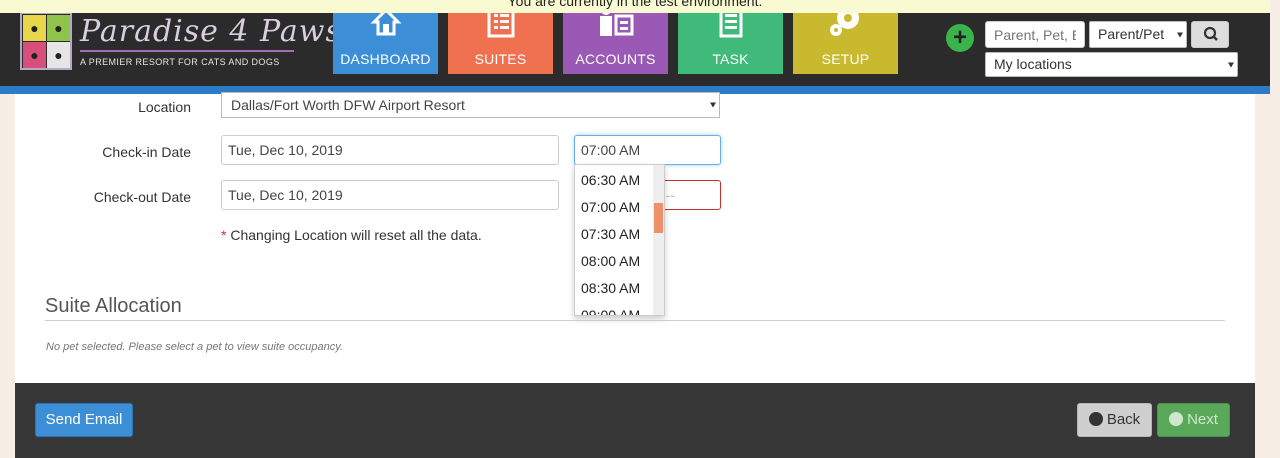  Describe the element at coordinates (1176, 419) in the screenshot. I see `arrow-right-circle-icon` at that location.